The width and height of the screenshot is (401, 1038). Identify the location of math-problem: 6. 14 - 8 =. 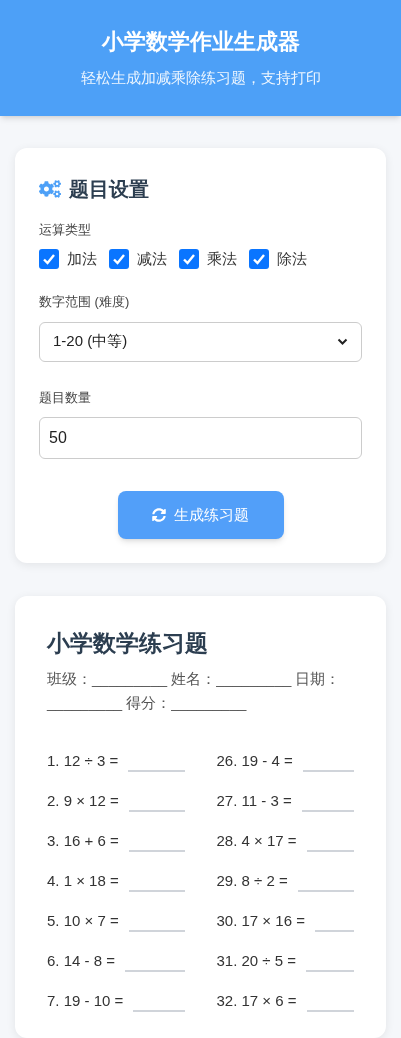
(81, 961).